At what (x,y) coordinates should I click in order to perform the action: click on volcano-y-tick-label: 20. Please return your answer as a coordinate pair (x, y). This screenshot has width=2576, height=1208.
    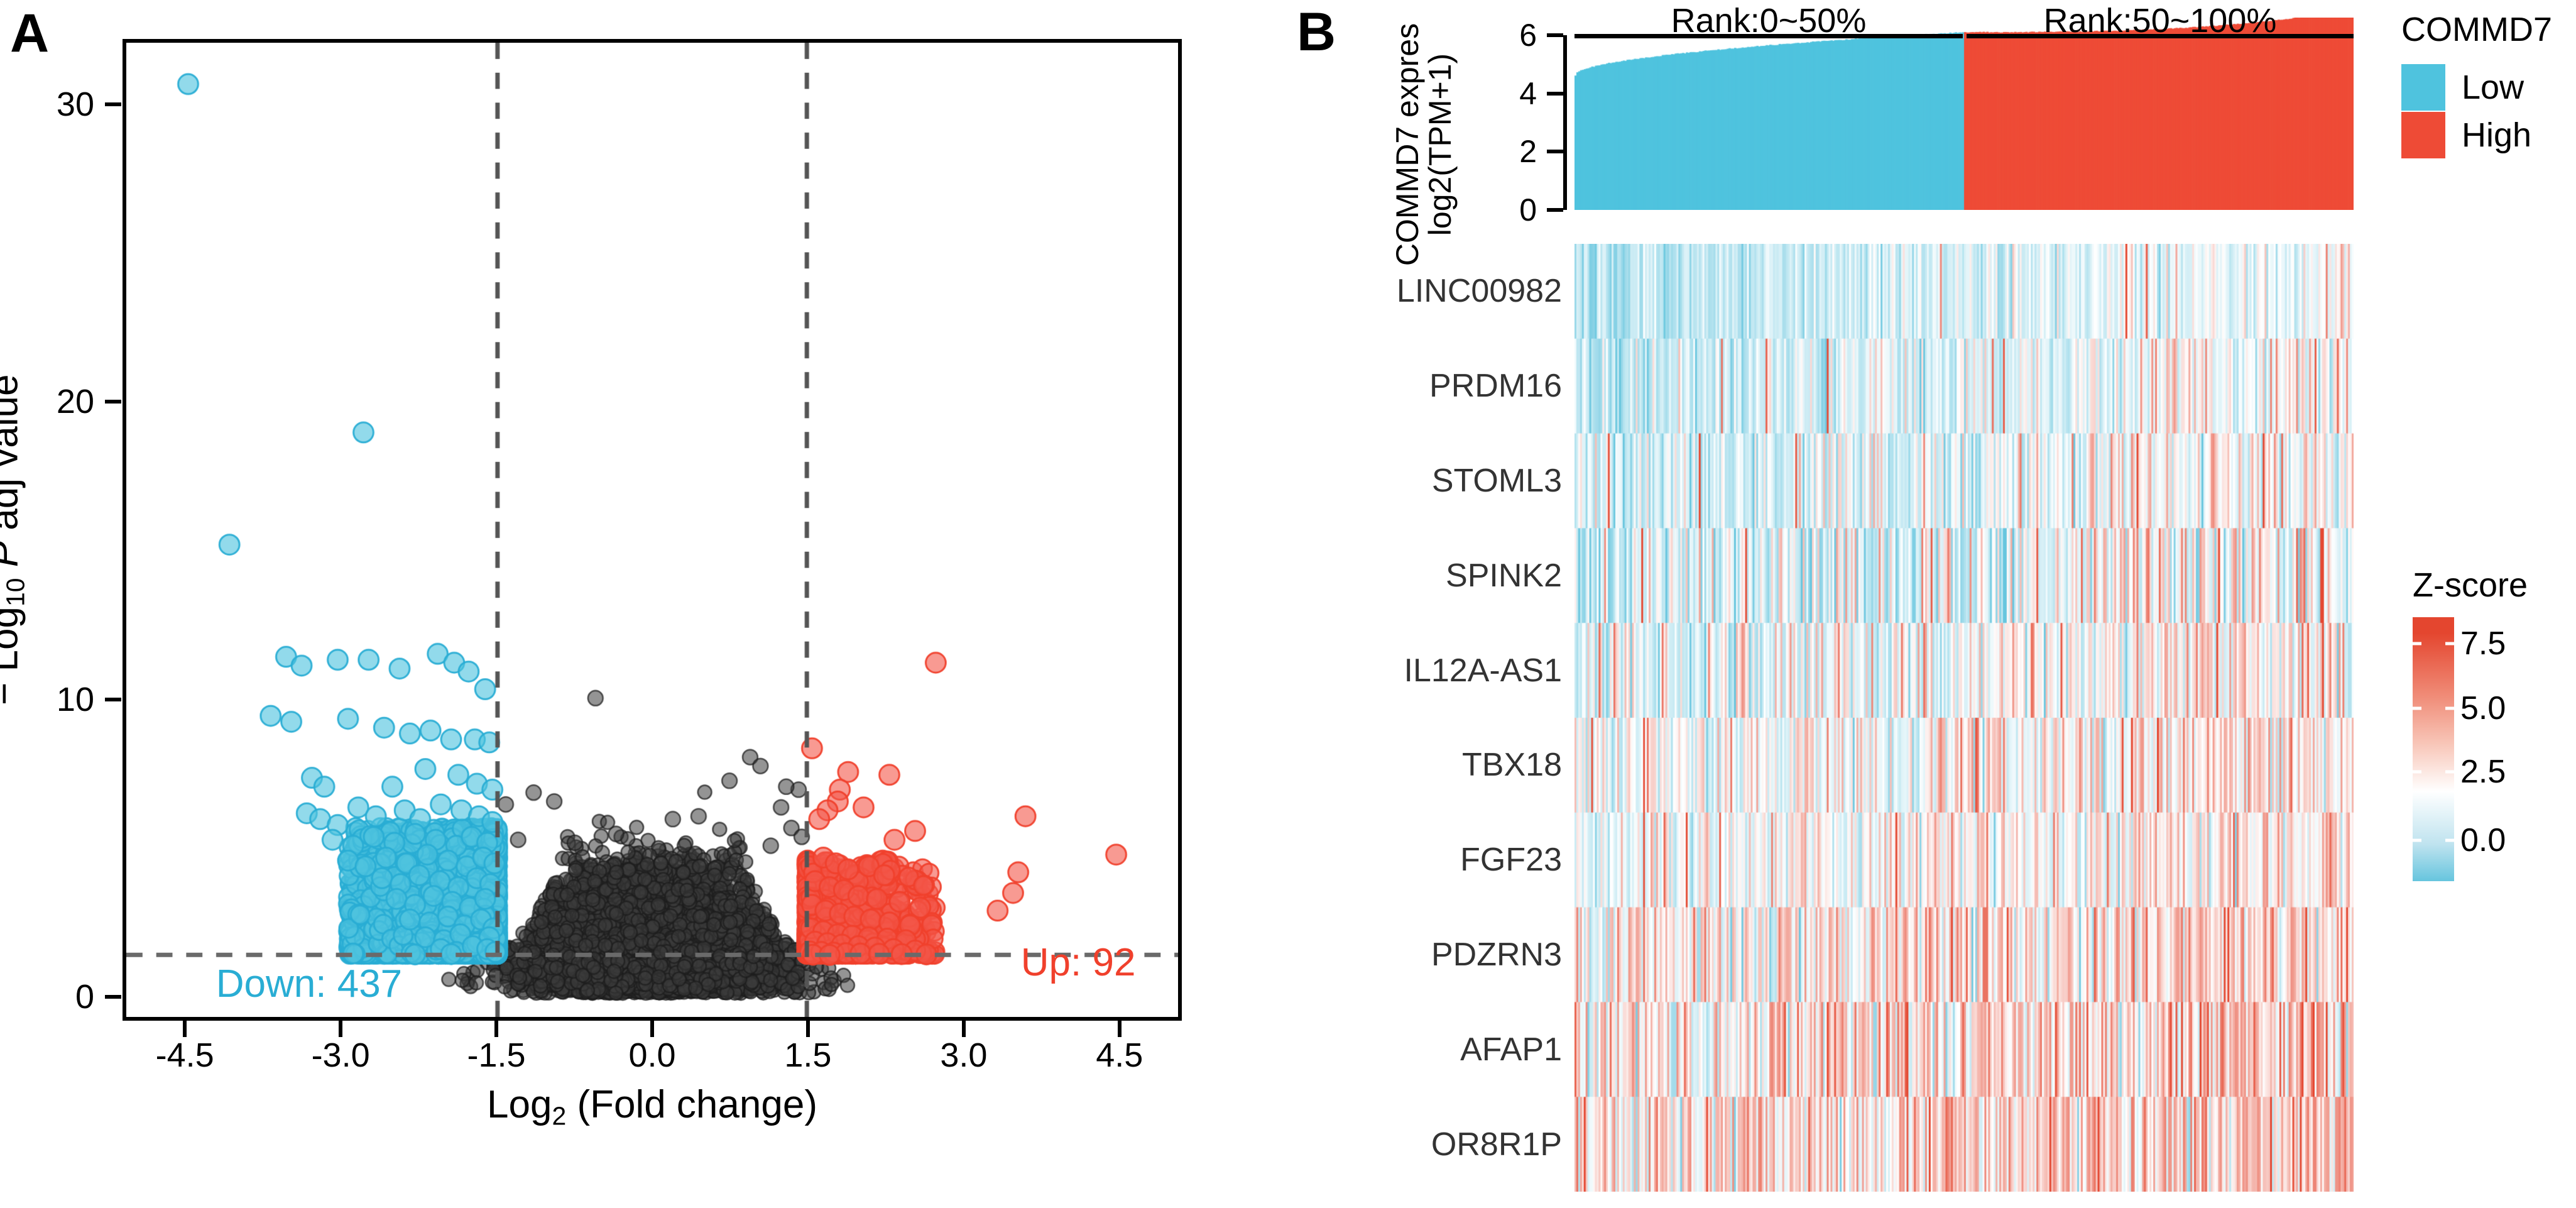
    Looking at the image, I should click on (75, 402).